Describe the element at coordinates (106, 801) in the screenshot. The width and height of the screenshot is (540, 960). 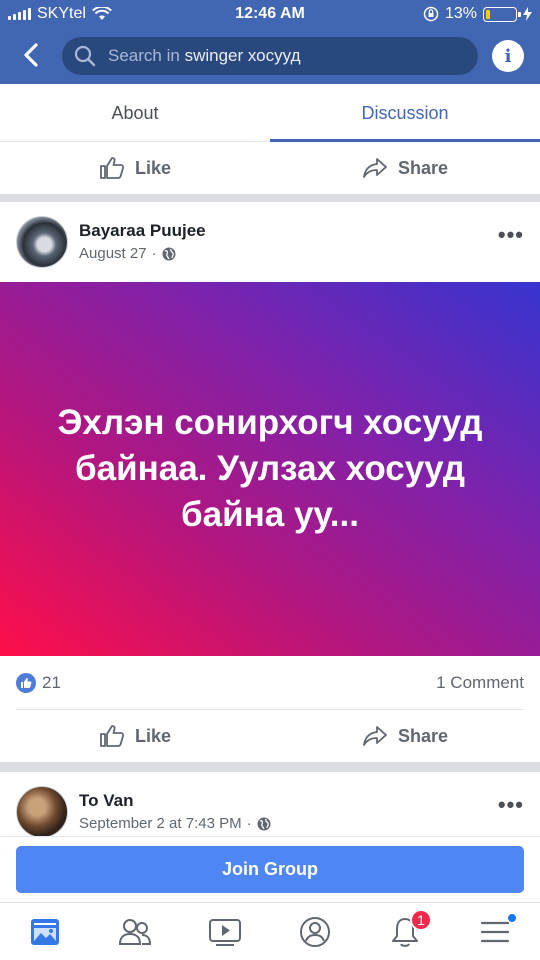
I see `post-author: To Van` at that location.